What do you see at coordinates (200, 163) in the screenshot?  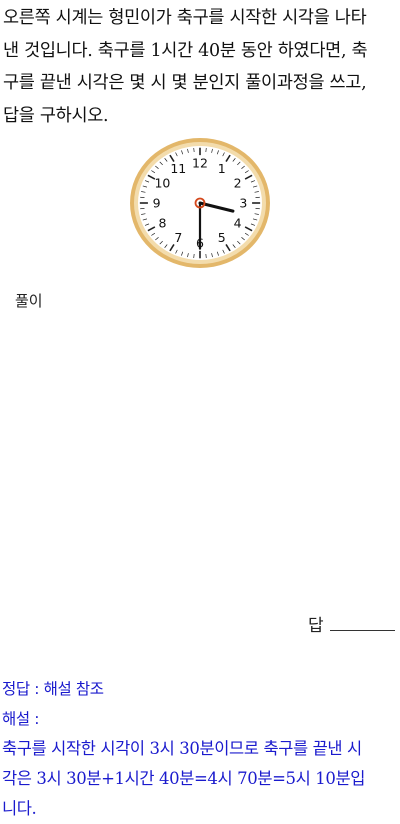 I see `clock-number: 12` at bounding box center [200, 163].